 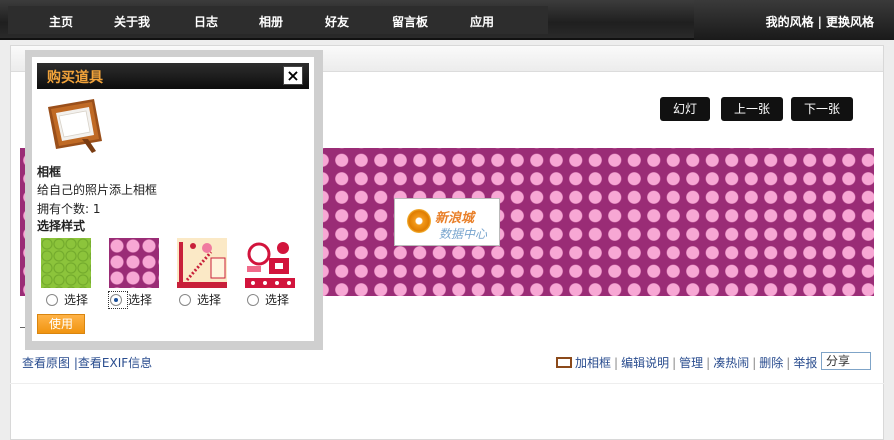 What do you see at coordinates (61, 226) in the screenshot?
I see `choose-style-heading: 选择样式` at bounding box center [61, 226].